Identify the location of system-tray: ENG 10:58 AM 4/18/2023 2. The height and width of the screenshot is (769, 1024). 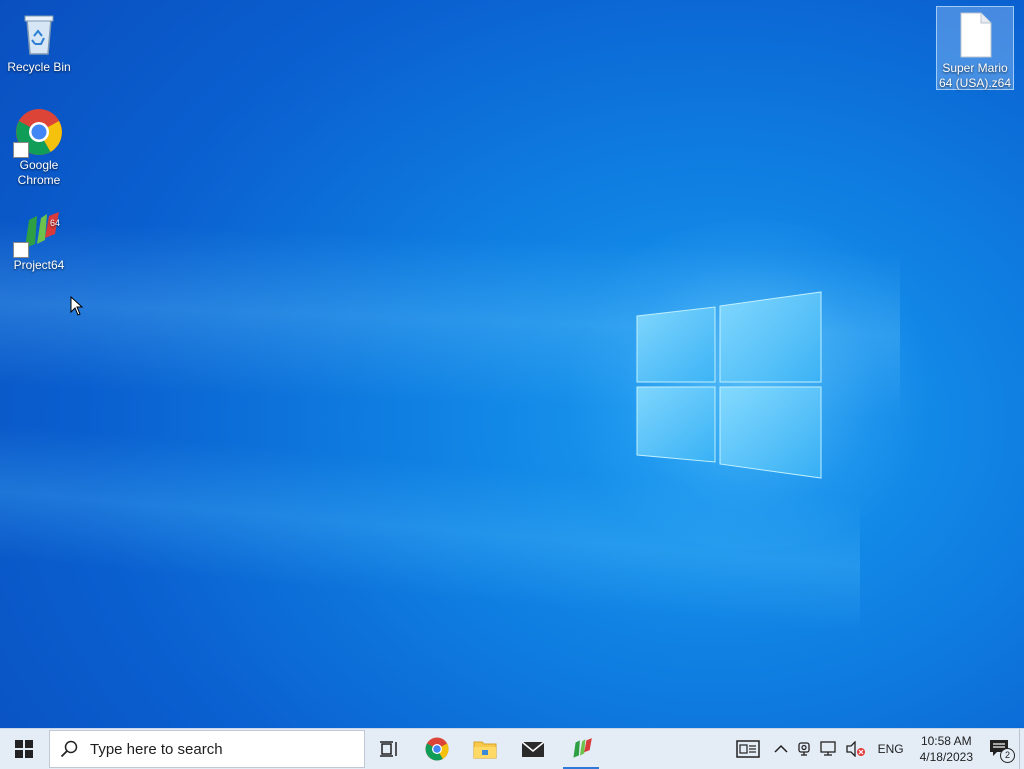
(875, 749).